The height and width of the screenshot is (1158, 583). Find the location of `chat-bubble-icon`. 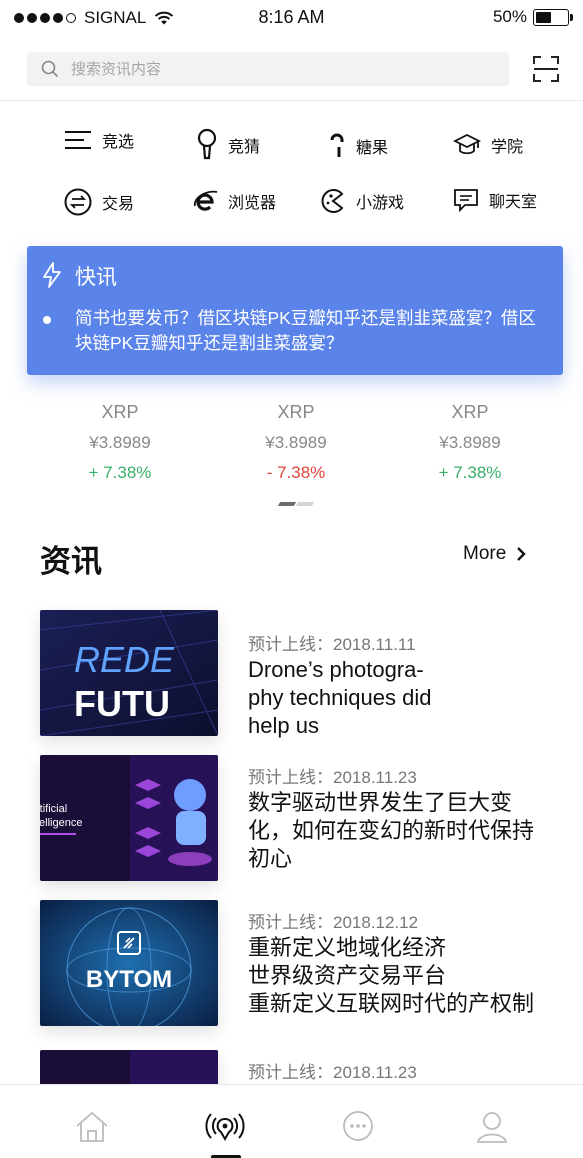

chat-bubble-icon is located at coordinates (466, 200).